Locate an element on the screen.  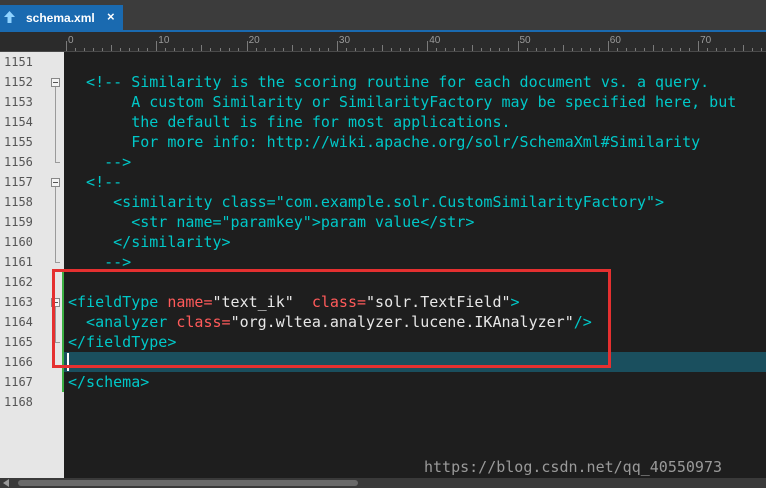
code-line: <str name="paramkey">param value</str> is located at coordinates (271, 222).